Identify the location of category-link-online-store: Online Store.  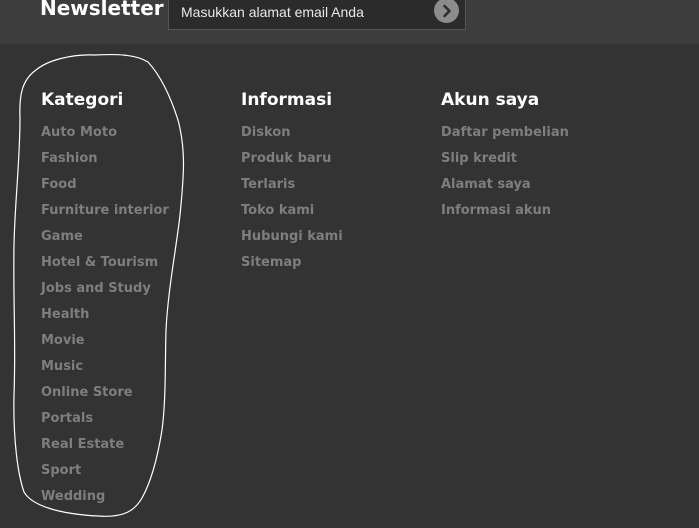
(105, 393).